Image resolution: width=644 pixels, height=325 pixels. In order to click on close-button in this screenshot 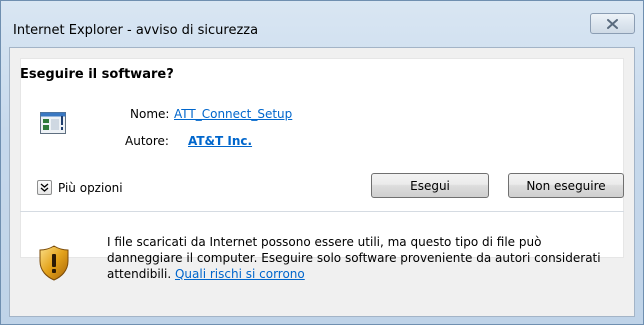, I will do `click(612, 23)`.